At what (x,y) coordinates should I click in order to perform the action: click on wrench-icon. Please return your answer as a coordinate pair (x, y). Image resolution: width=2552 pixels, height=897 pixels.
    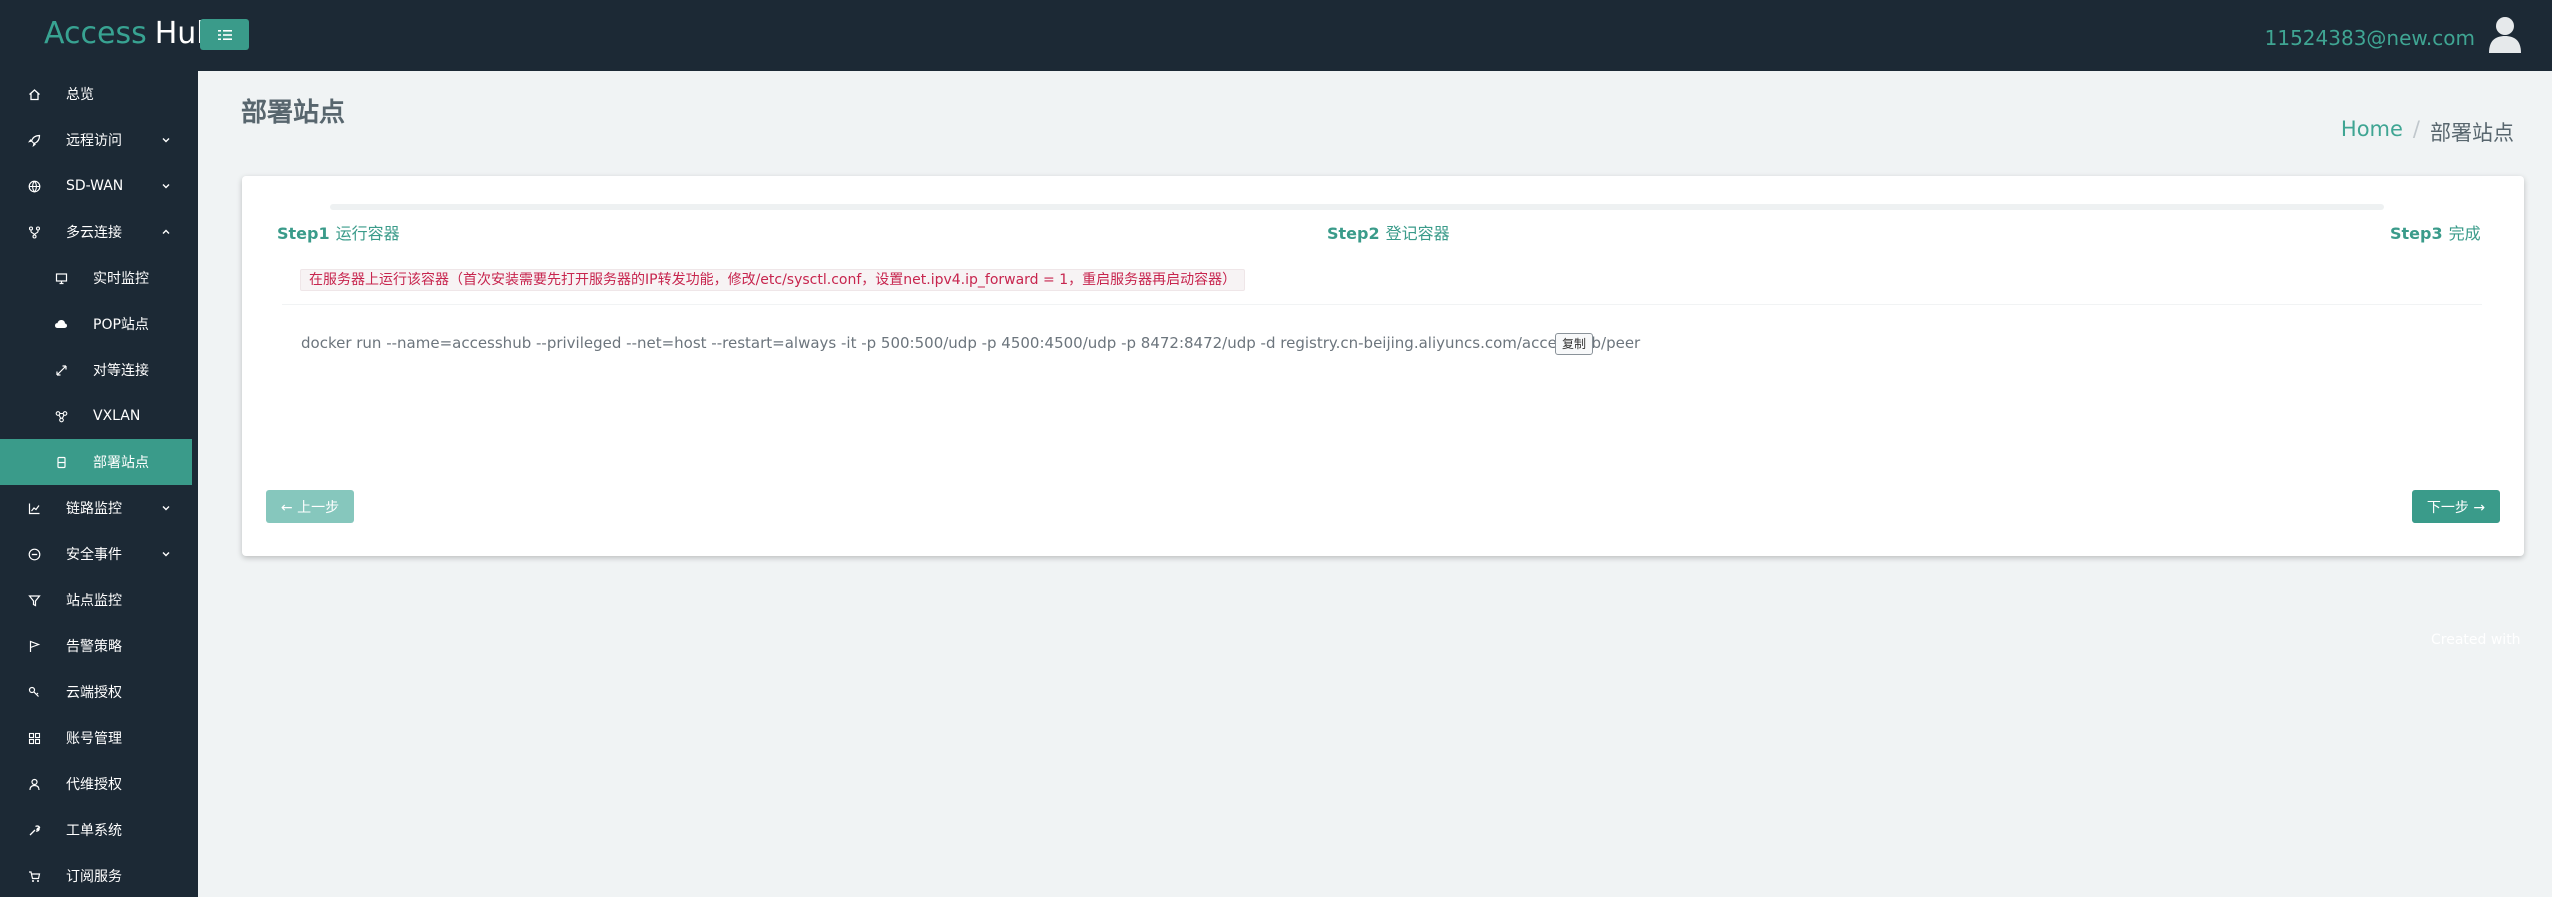
    Looking at the image, I should click on (34, 830).